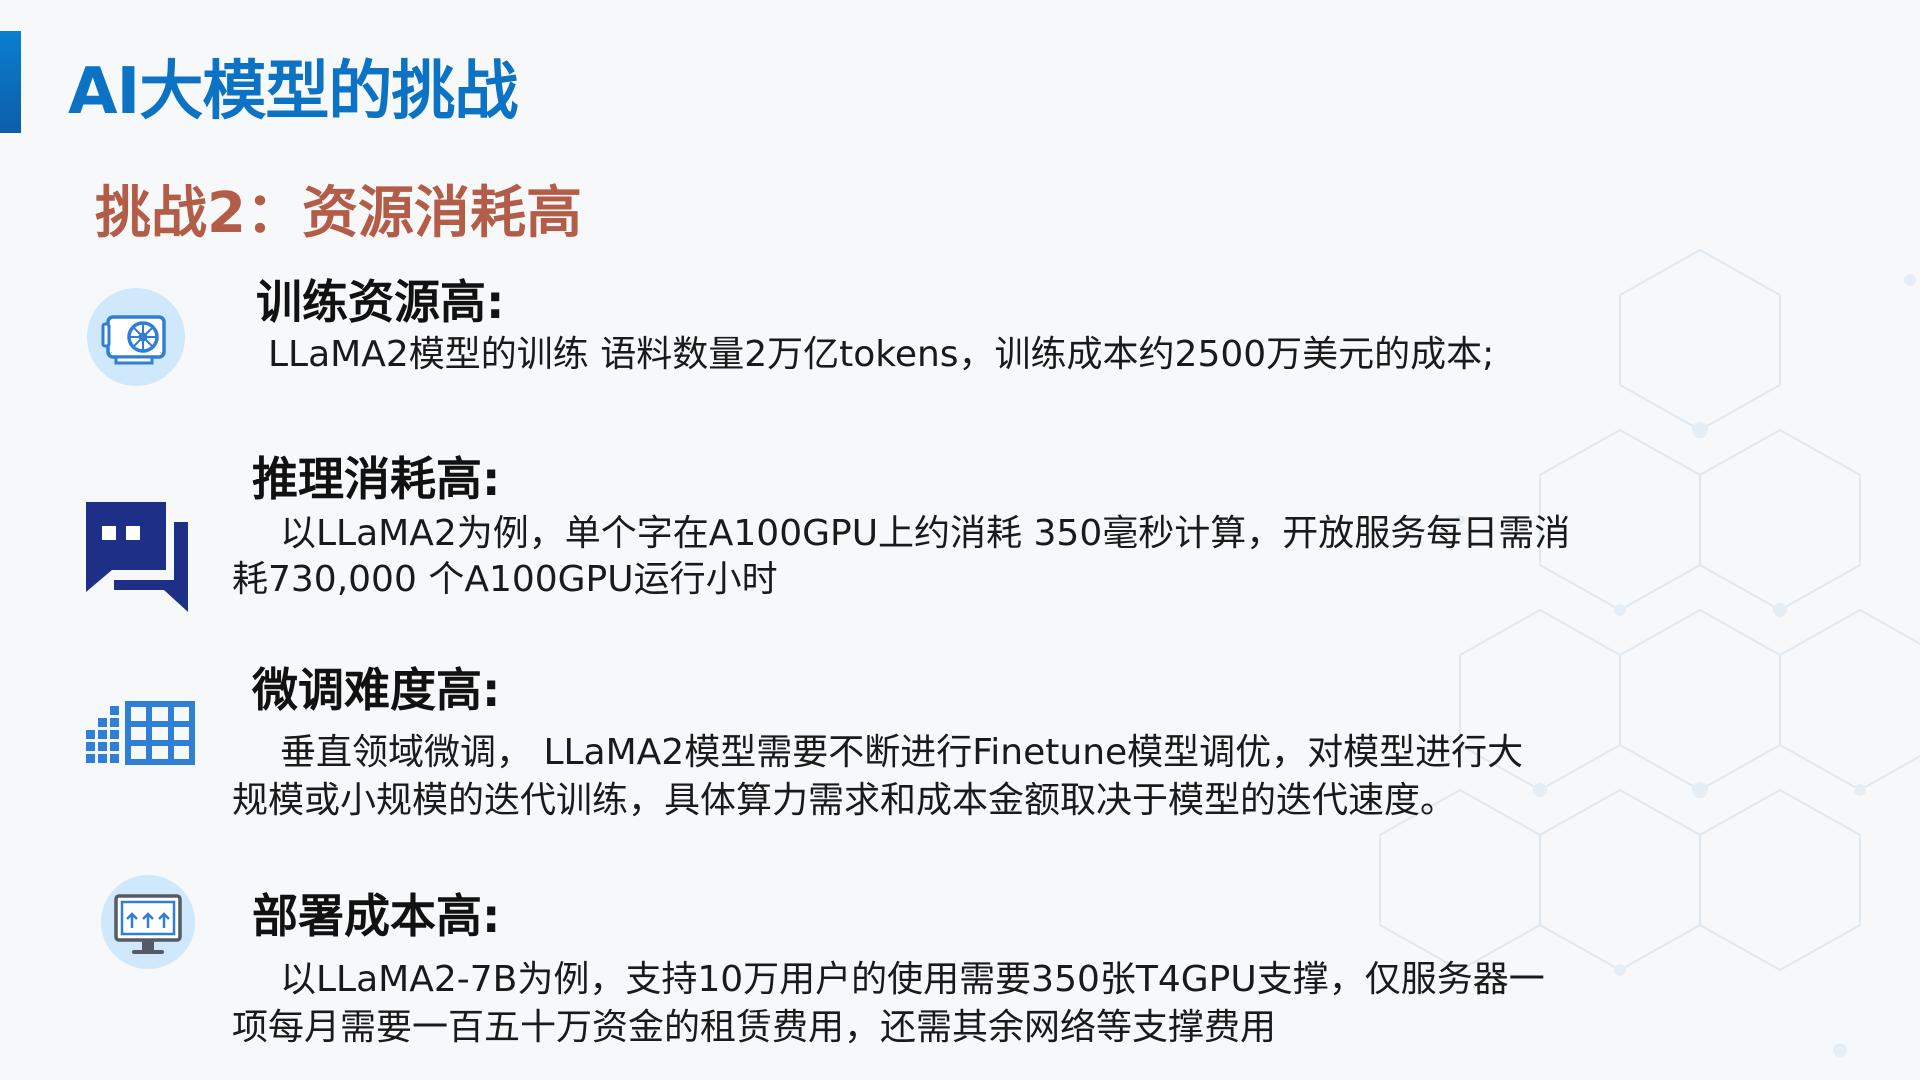 The width and height of the screenshot is (1920, 1080). Describe the element at coordinates (844, 800) in the screenshot. I see `item-body-finetune-line-2: 规模或小规模的迭代训练，具体算力需求和成本金额取决于模型的迭代速度。` at that location.